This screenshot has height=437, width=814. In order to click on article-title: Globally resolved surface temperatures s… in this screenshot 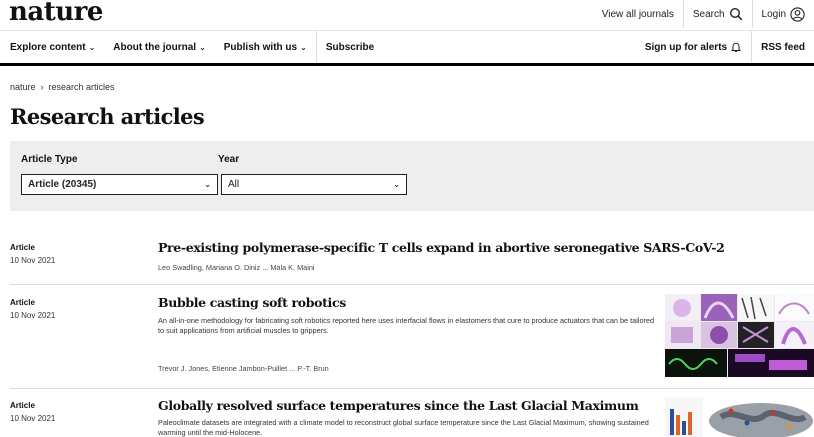, I will do `click(398, 405)`.